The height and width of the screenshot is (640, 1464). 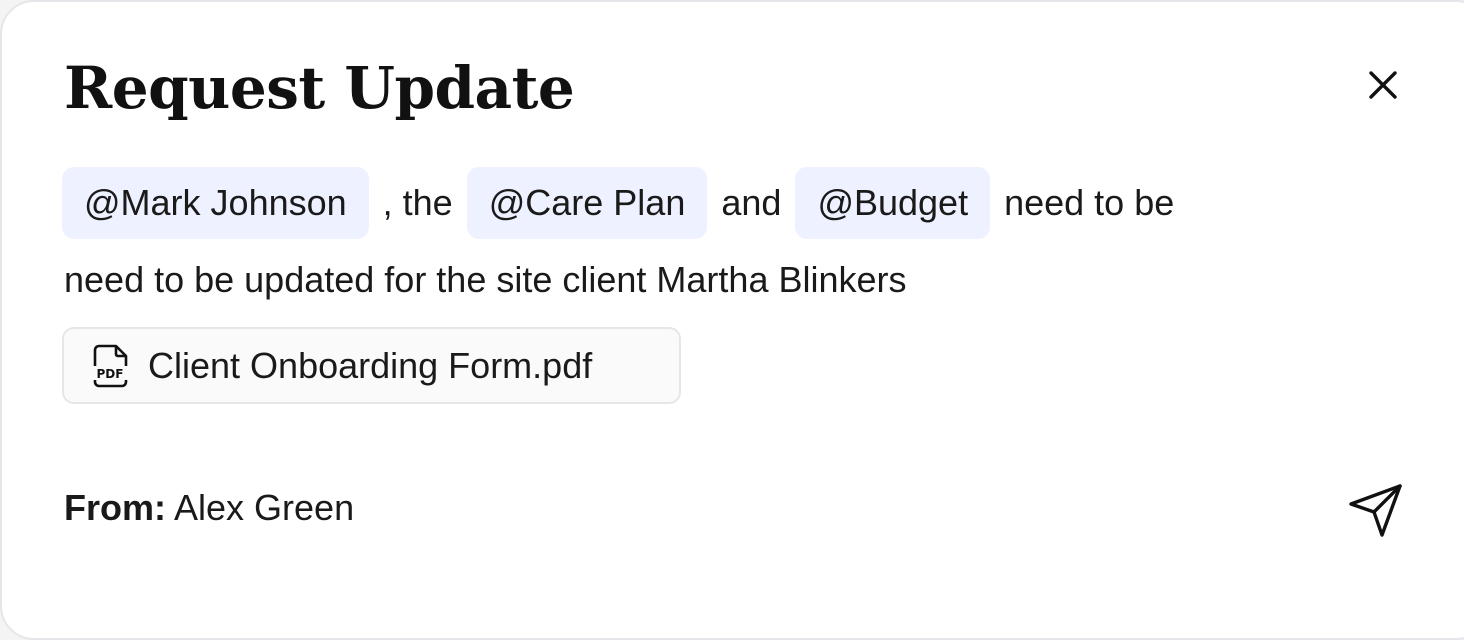 I want to click on dialog-title: Request Update, so click(x=319, y=88).